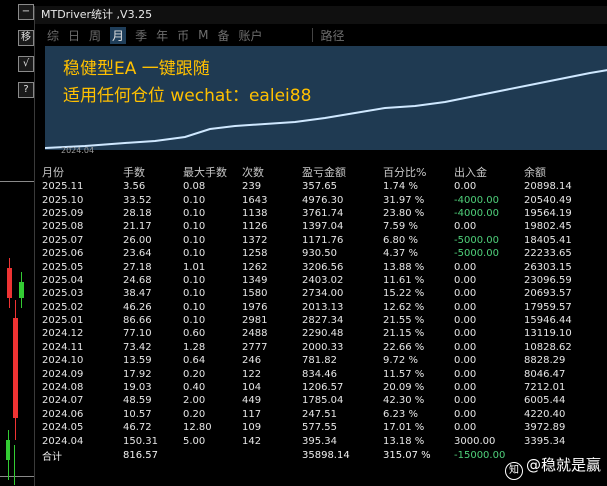 The image size is (607, 486). Describe the element at coordinates (197, 428) in the screenshot. I see `table-cell: 12.80` at that location.